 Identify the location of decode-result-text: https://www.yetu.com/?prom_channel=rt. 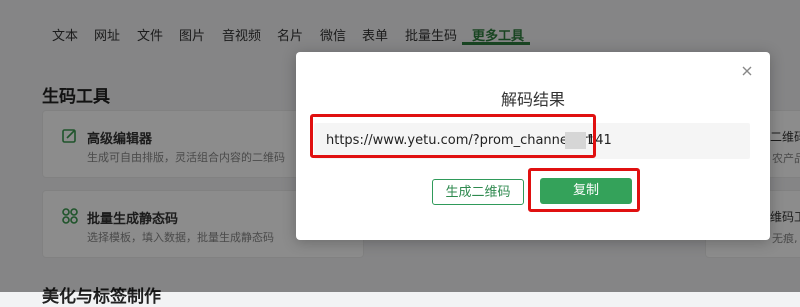
(459, 140).